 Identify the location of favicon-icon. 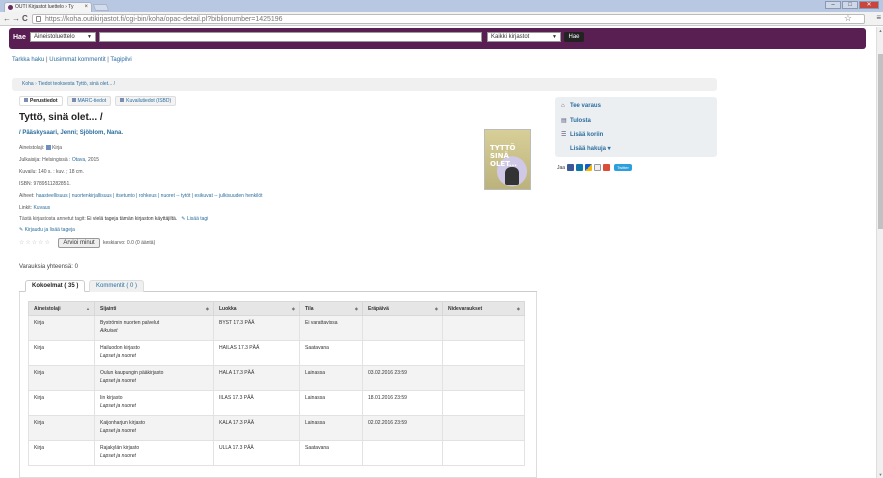
(10, 7).